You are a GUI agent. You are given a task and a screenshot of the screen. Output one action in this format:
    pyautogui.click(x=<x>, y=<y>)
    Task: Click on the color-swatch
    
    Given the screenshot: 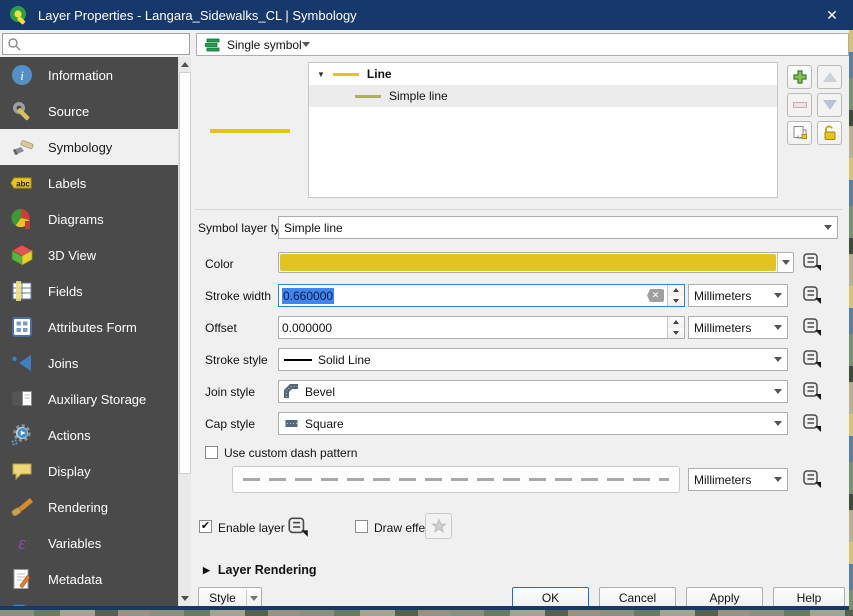 What is the action you would take?
    pyautogui.click(x=528, y=262)
    